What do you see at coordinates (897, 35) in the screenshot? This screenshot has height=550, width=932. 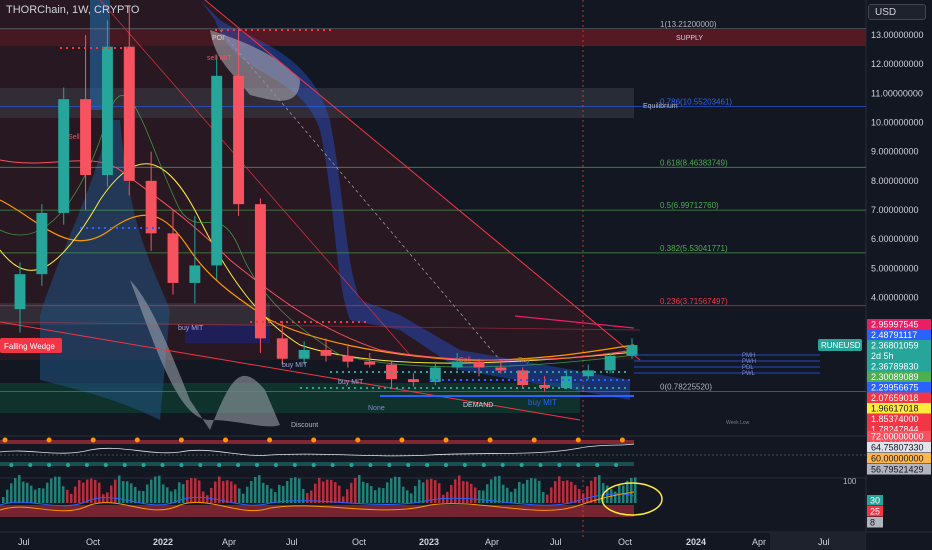 I see `price-tick-label: 13.00000000` at bounding box center [897, 35].